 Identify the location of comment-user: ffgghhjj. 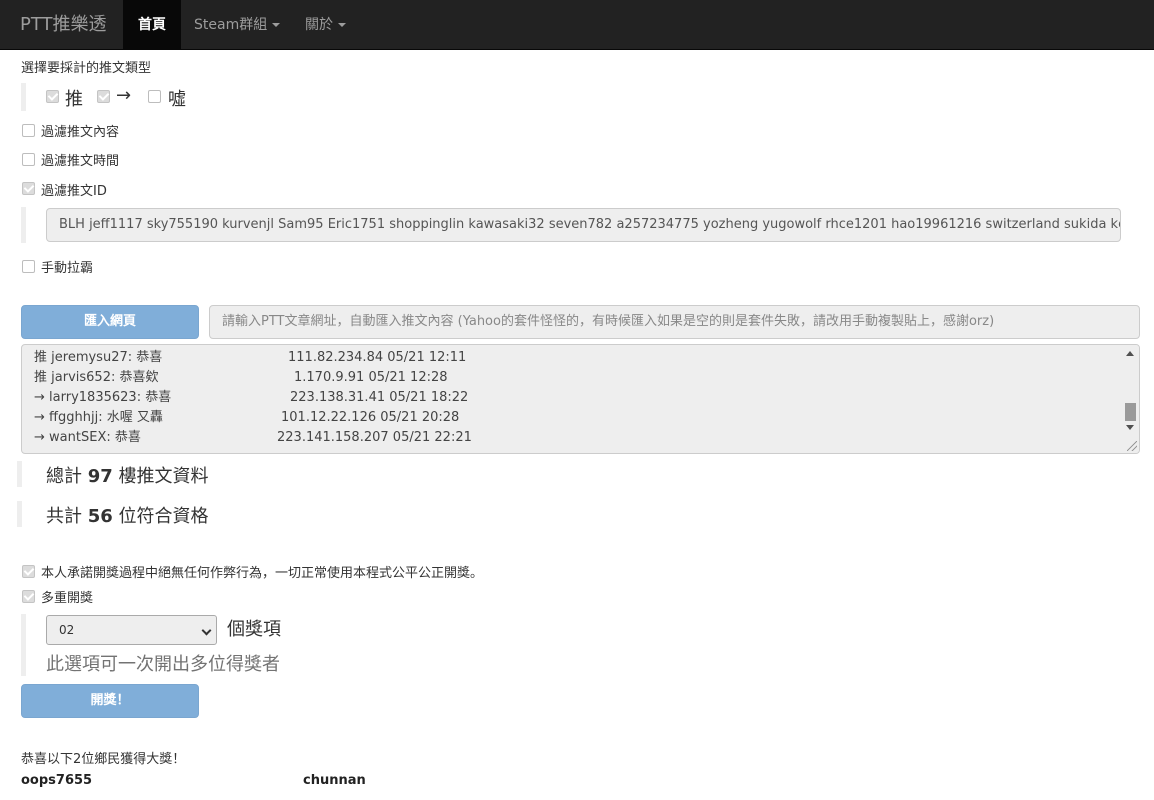
(74, 417).